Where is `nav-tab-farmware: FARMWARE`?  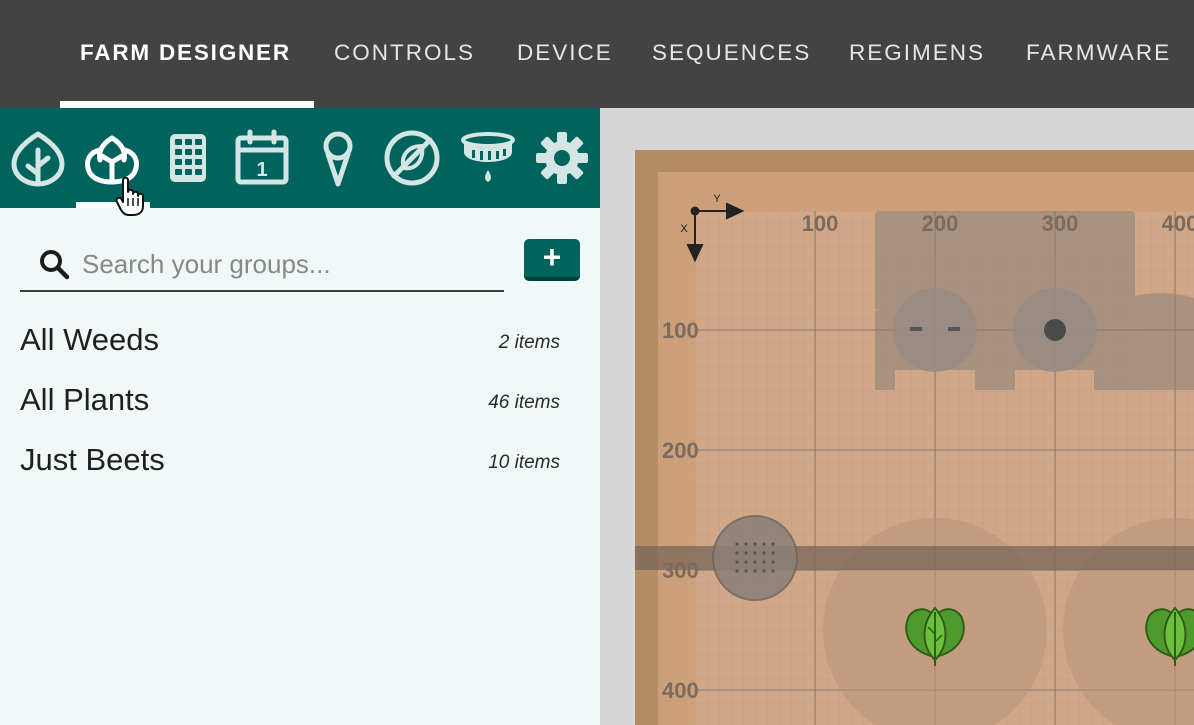
nav-tab-farmware: FARMWARE is located at coordinates (1098, 54).